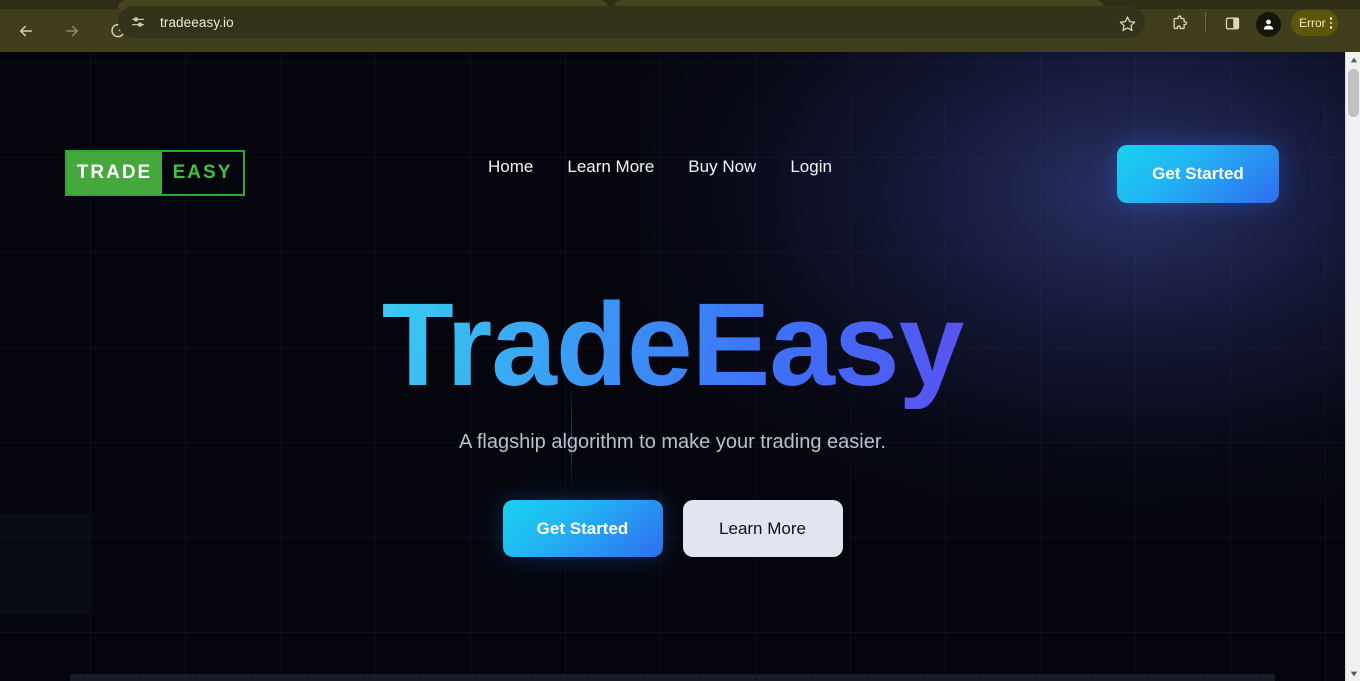  I want to click on address-bar-url: tradeeasy.io, so click(197, 22).